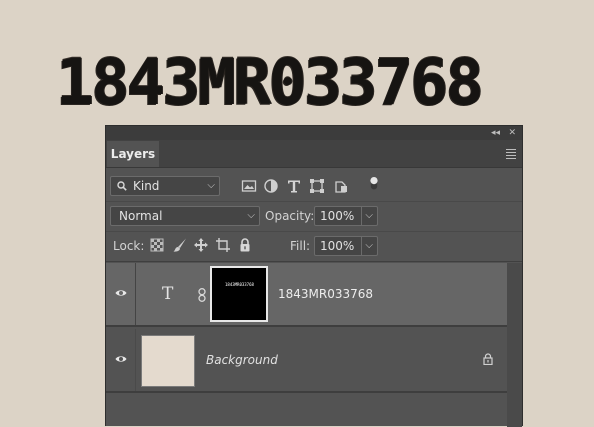 The image size is (594, 427). I want to click on filter-row: Kind ⌵, so click(314, 187).